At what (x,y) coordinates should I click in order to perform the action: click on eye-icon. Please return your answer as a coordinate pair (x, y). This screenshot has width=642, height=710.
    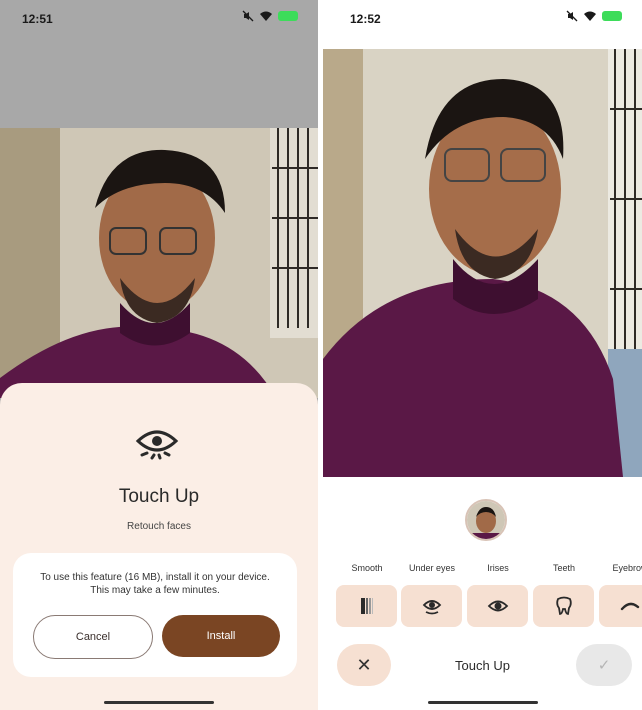
    Looking at the image, I should click on (157, 445).